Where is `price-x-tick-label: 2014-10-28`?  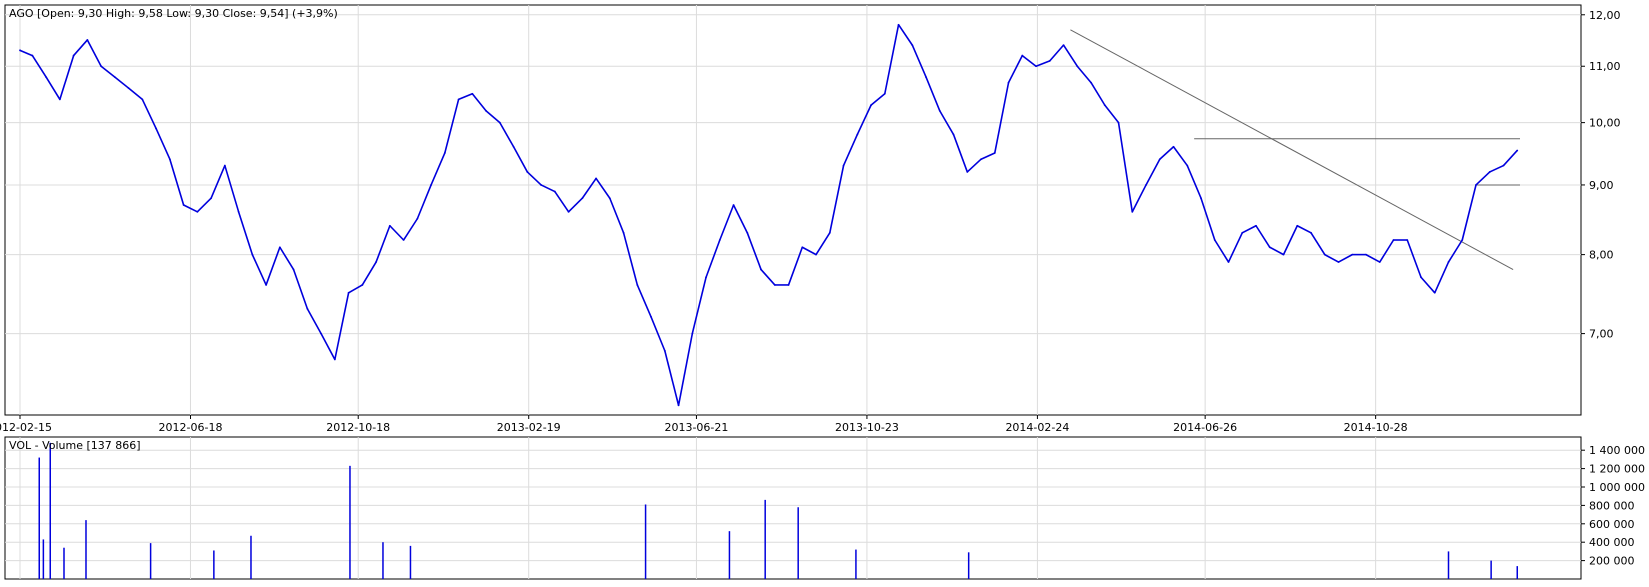
price-x-tick-label: 2014-10-28 is located at coordinates (1376, 427).